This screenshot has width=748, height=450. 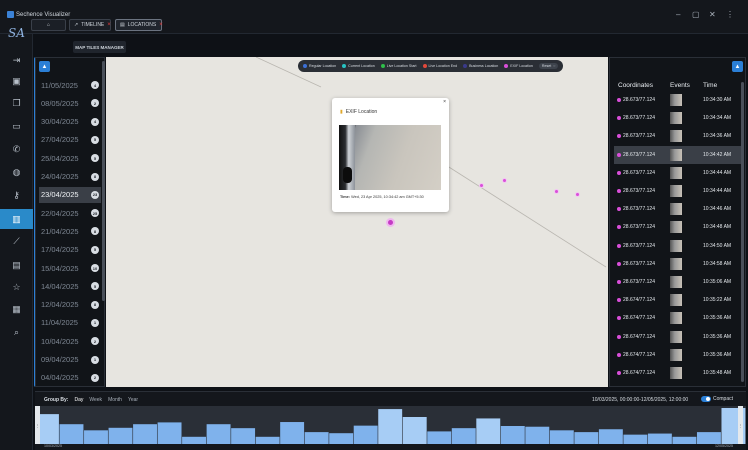 What do you see at coordinates (70, 231) in the screenshot?
I see `date-list-item: 21/04/2025 8` at bounding box center [70, 231].